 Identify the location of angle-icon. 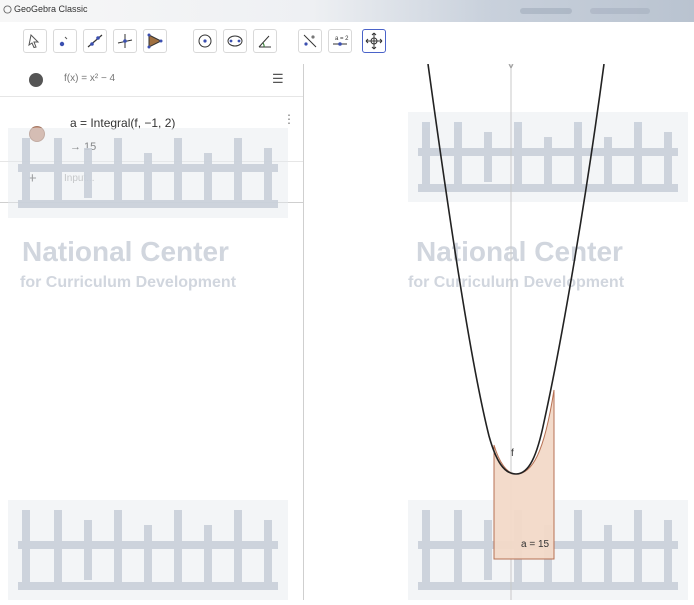
(264, 41).